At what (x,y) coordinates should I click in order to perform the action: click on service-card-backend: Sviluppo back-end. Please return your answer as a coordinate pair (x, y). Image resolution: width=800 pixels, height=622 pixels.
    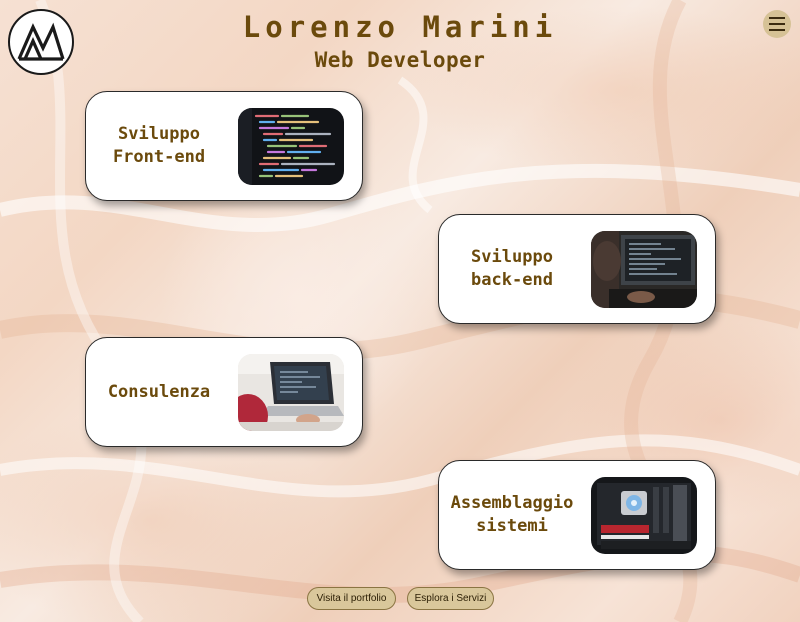
    Looking at the image, I should click on (577, 269).